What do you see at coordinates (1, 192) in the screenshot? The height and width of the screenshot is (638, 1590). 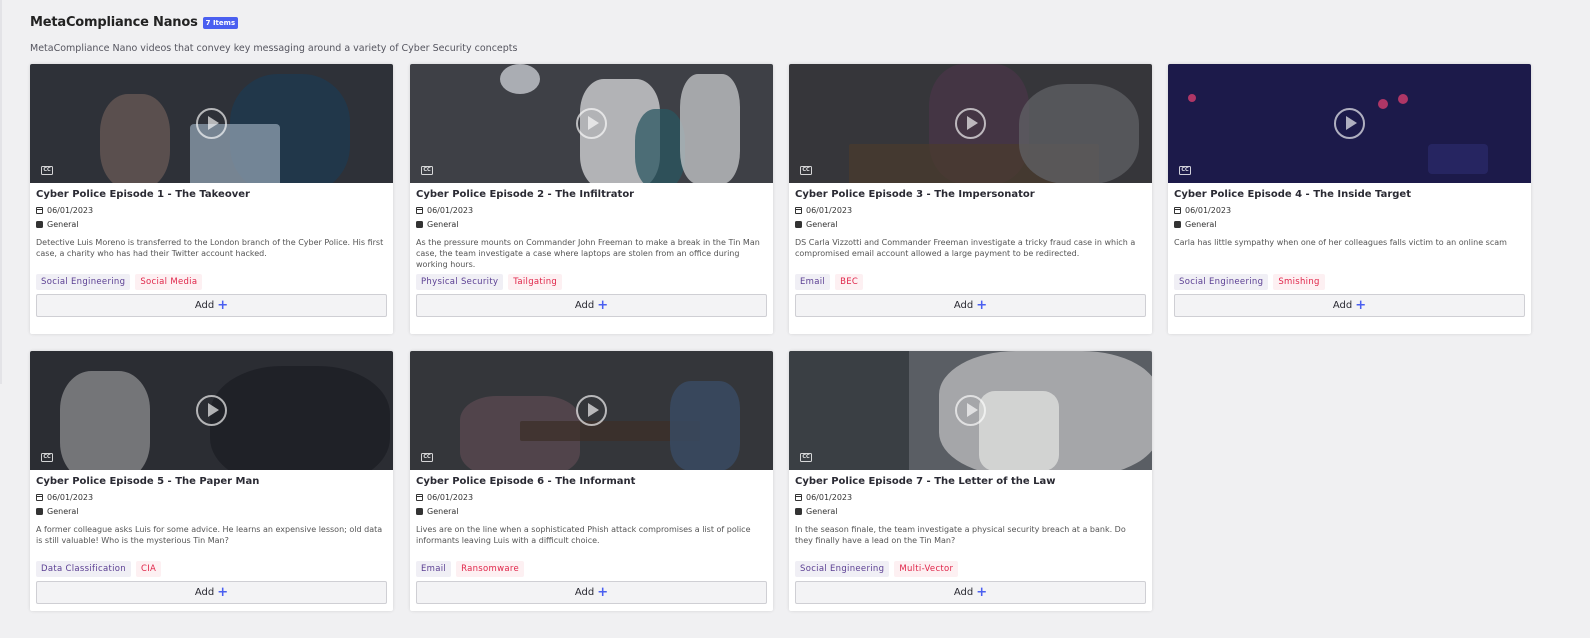 I see `left-edge-divider` at bounding box center [1, 192].